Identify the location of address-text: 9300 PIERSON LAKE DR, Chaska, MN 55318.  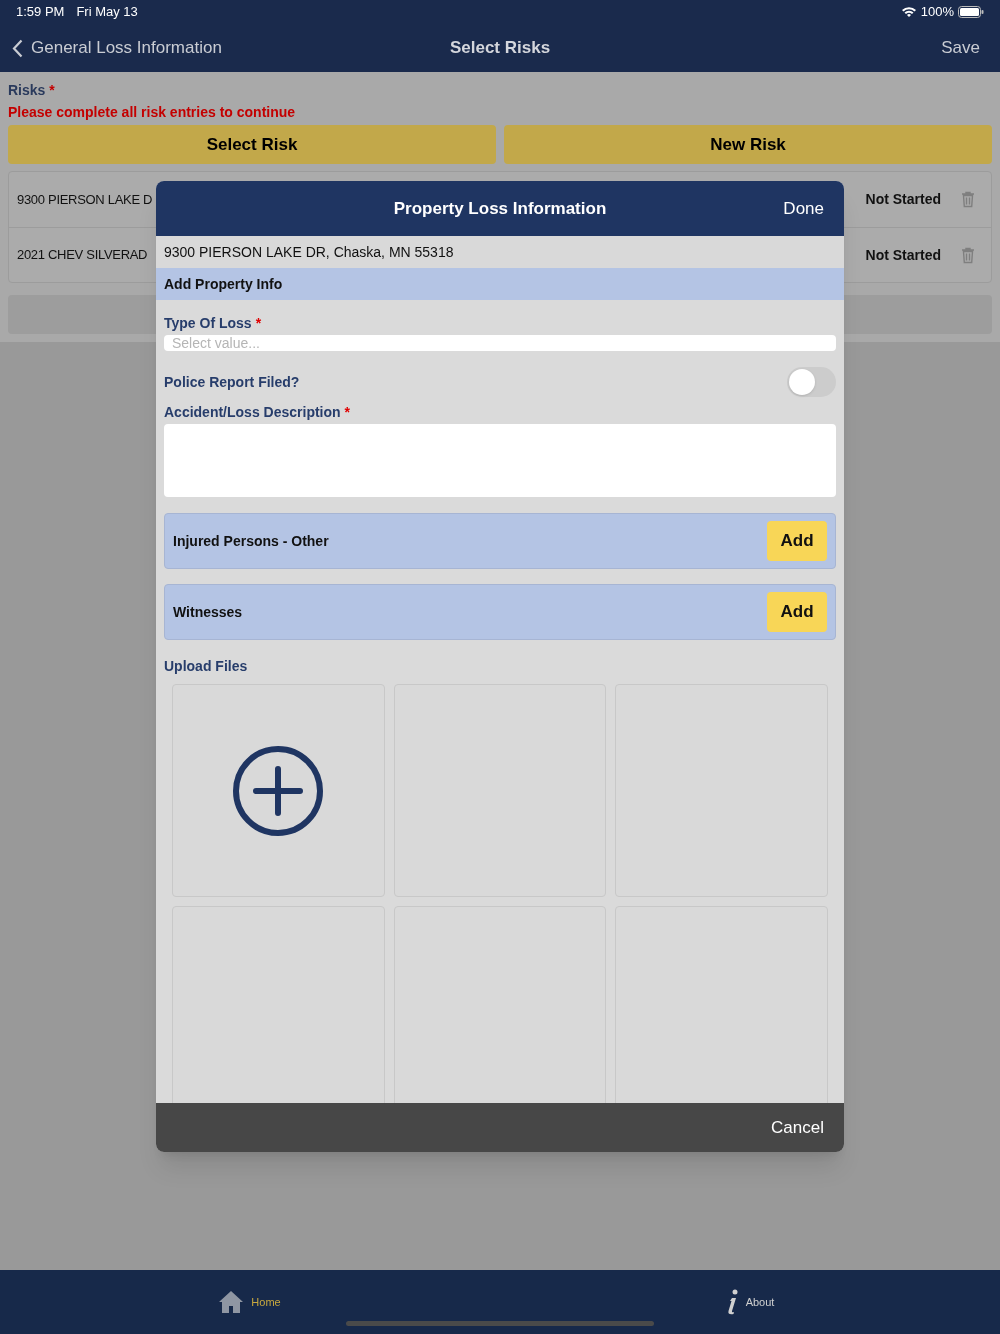
(500, 252).